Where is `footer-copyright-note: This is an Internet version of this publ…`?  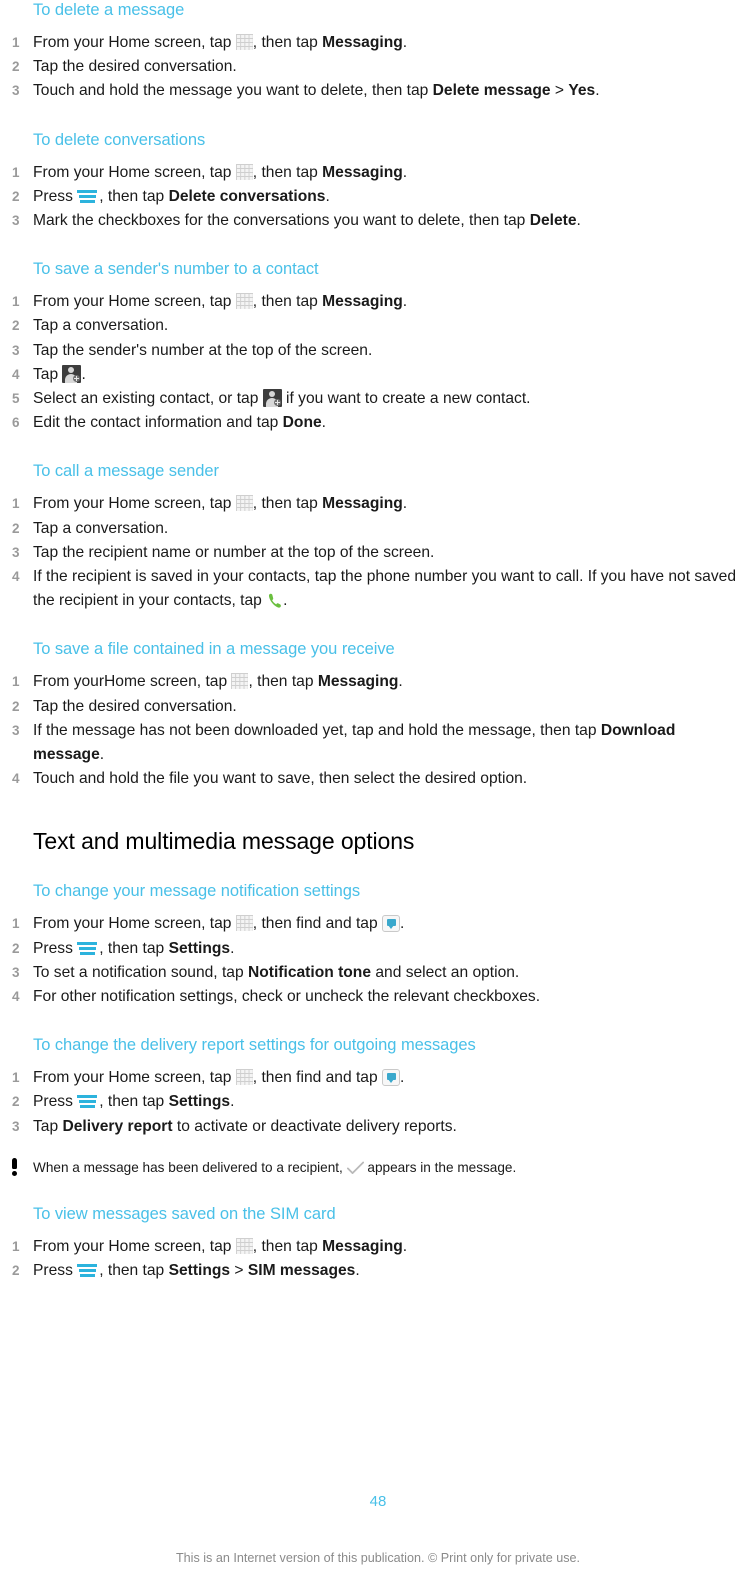
footer-copyright-note: This is an Internet version of this publ… is located at coordinates (378, 1558).